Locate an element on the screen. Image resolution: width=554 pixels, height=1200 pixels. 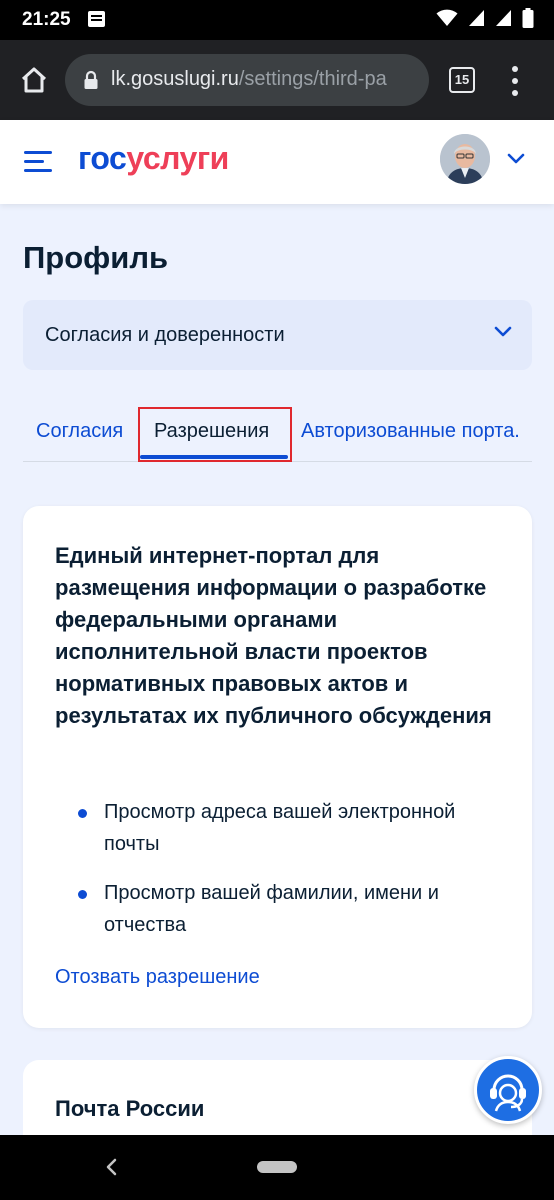
tab-authorized-portals: Авторизованные порта. is located at coordinates (410, 431).